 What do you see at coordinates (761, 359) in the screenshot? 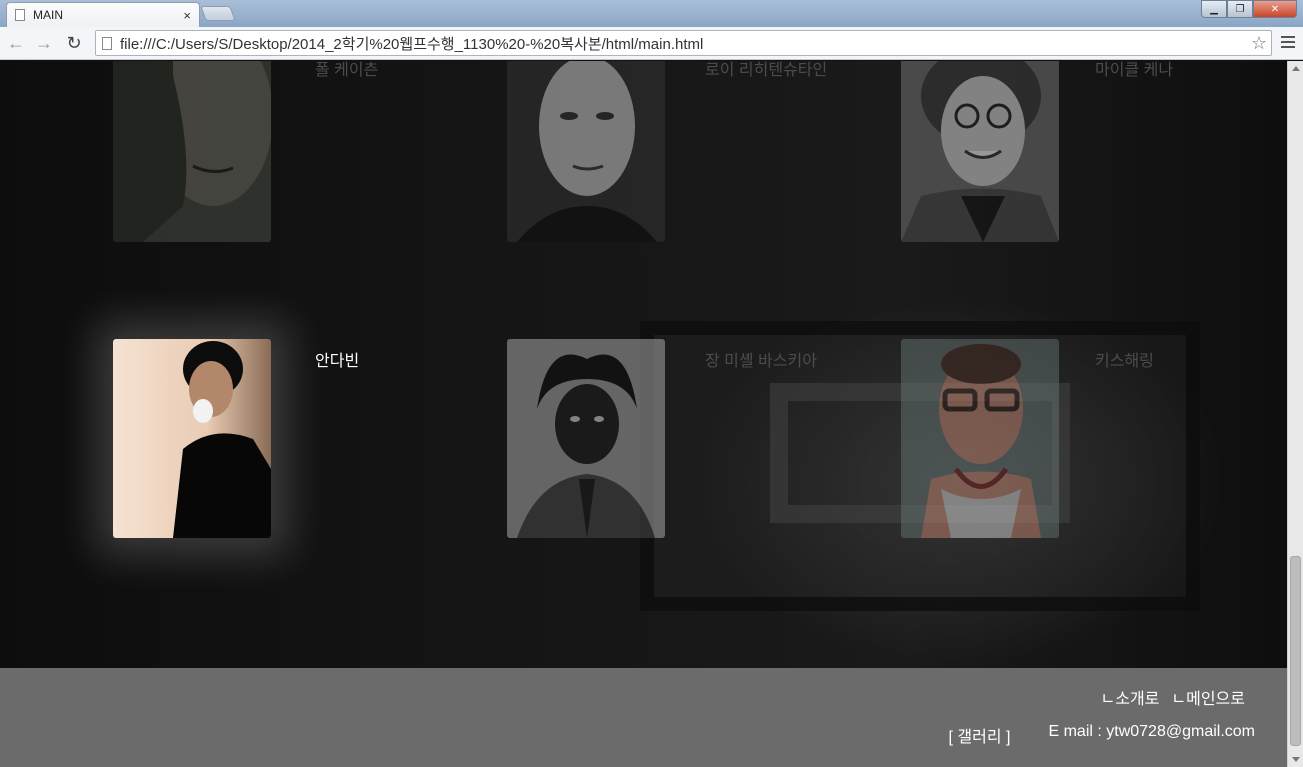
I see `artist-name-5: 장 미셸 바스키아` at bounding box center [761, 359].